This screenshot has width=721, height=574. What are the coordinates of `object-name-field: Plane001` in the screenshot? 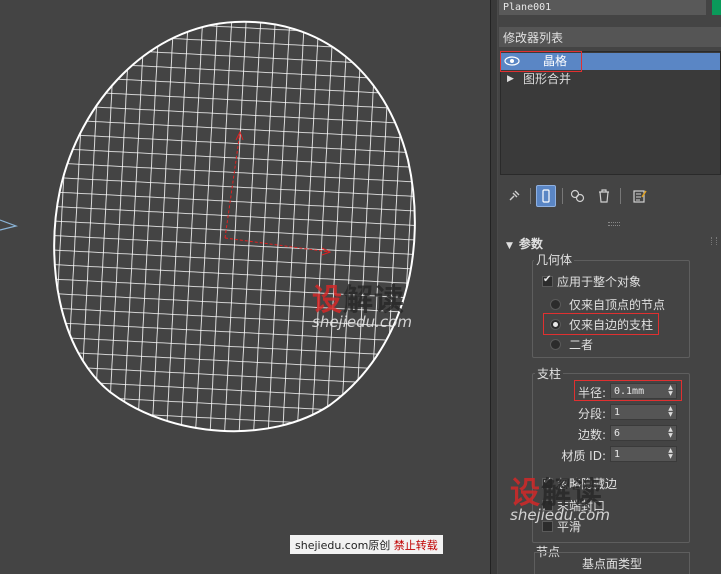 It's located at (602, 7).